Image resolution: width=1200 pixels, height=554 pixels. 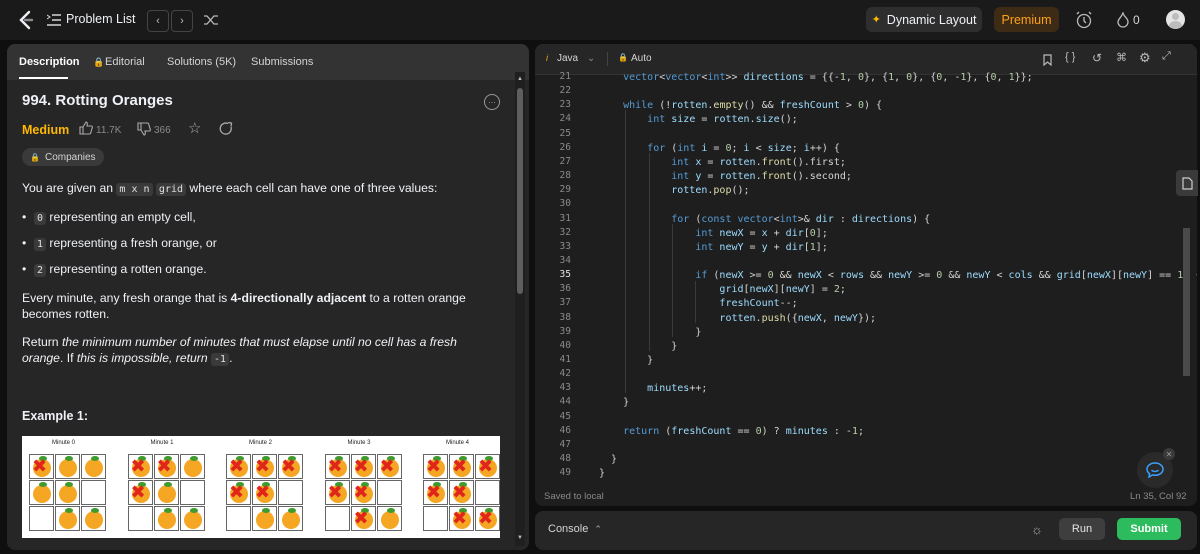 I want to click on minute-label: Minute 4, so click(x=458, y=443).